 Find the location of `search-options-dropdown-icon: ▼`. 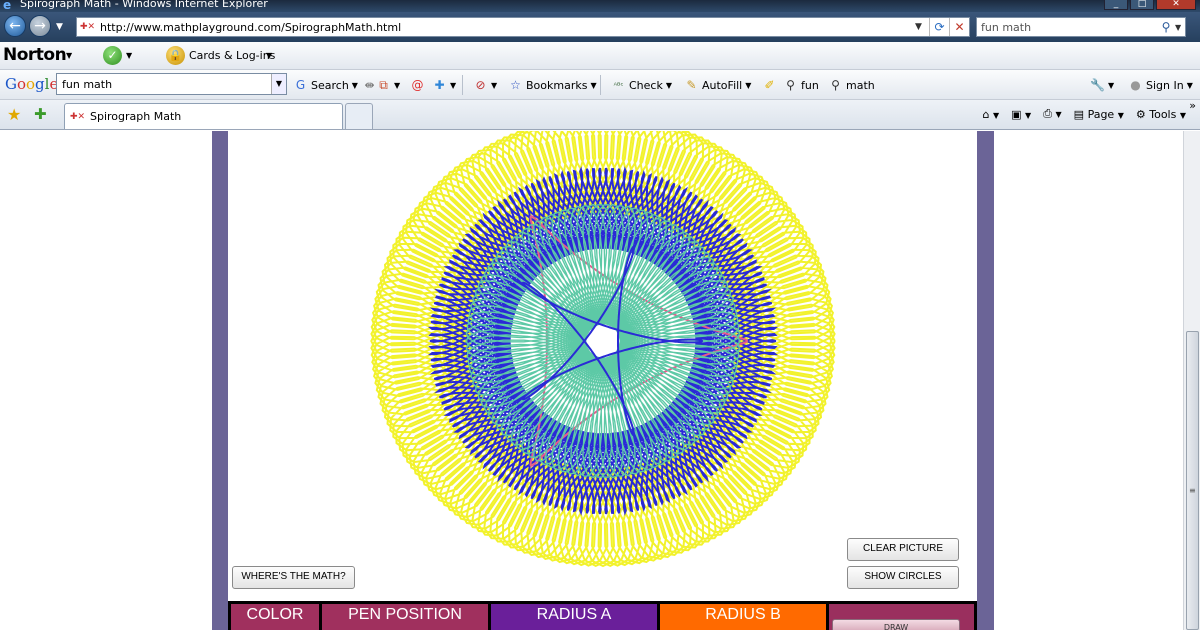

search-options-dropdown-icon: ▼ is located at coordinates (1180, 27).